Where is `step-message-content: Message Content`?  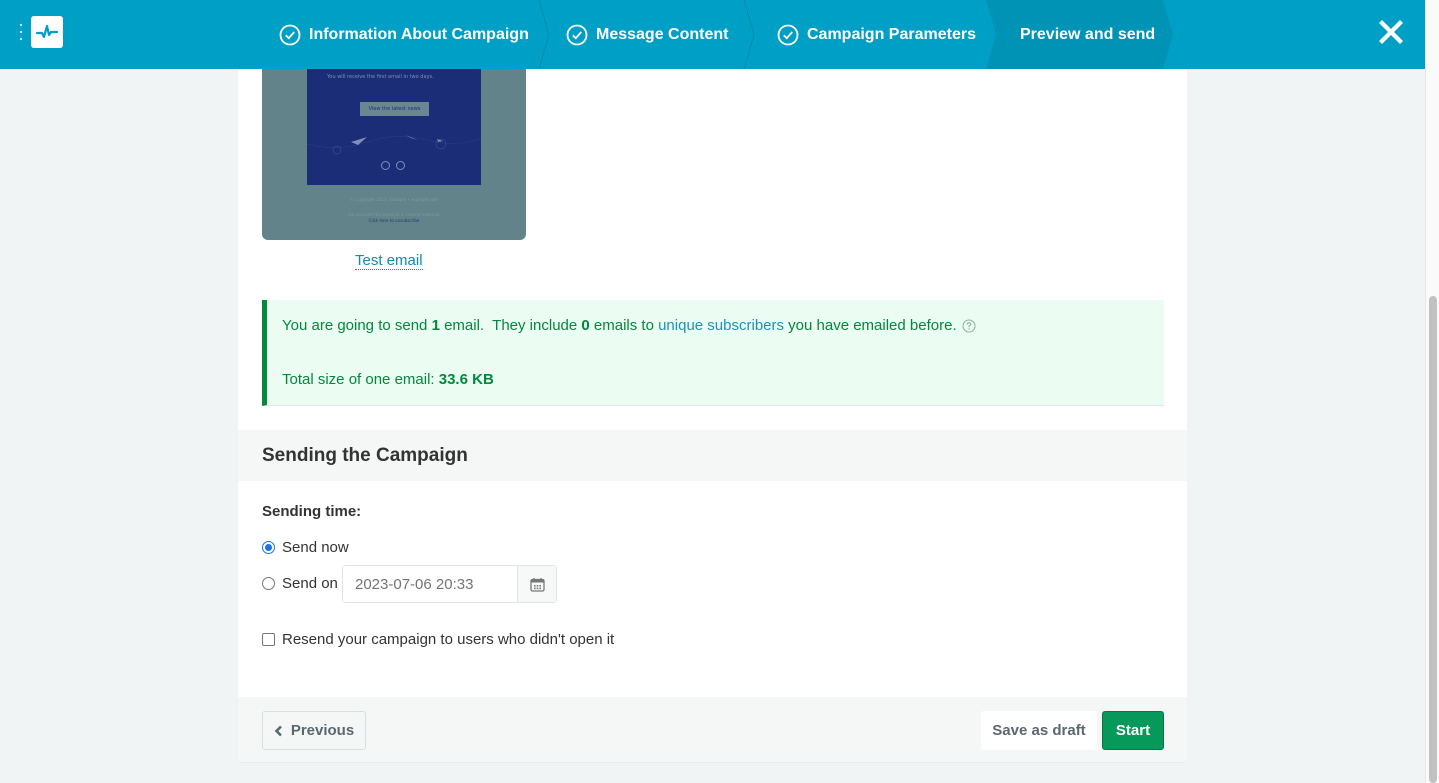 step-message-content: Message Content is located at coordinates (649, 34).